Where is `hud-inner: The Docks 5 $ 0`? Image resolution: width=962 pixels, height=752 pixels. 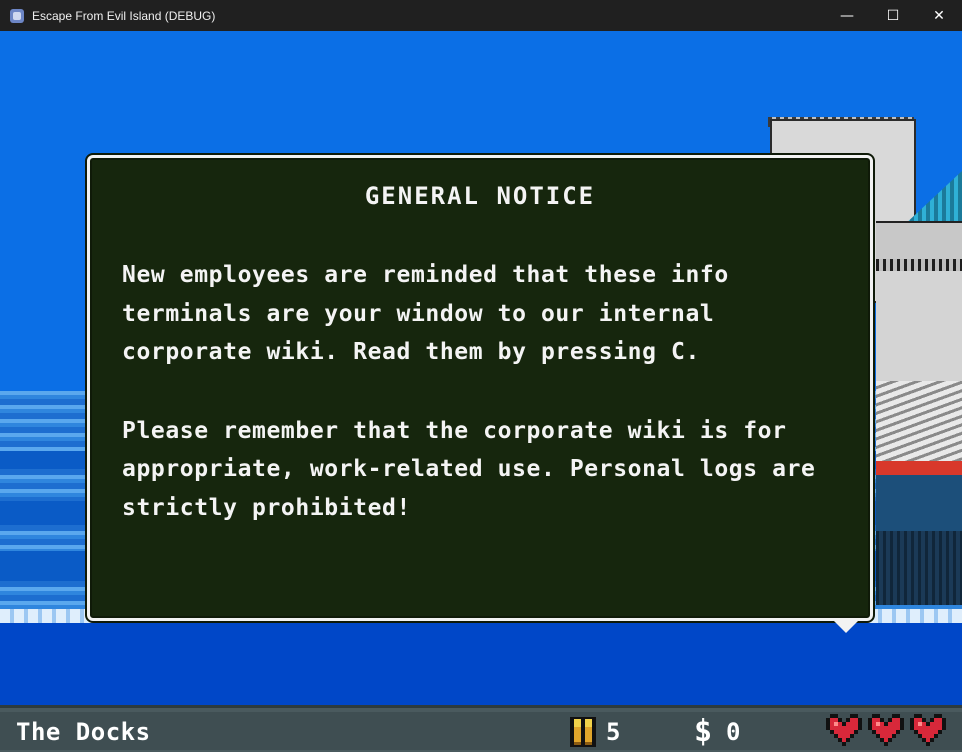
hud-inner: The Docks 5 $ 0 is located at coordinates (481, 731).